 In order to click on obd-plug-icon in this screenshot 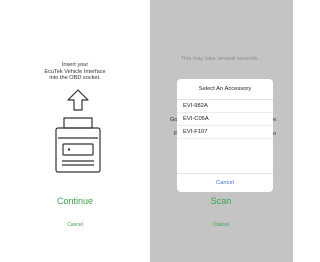, I will do `click(78, 131)`.